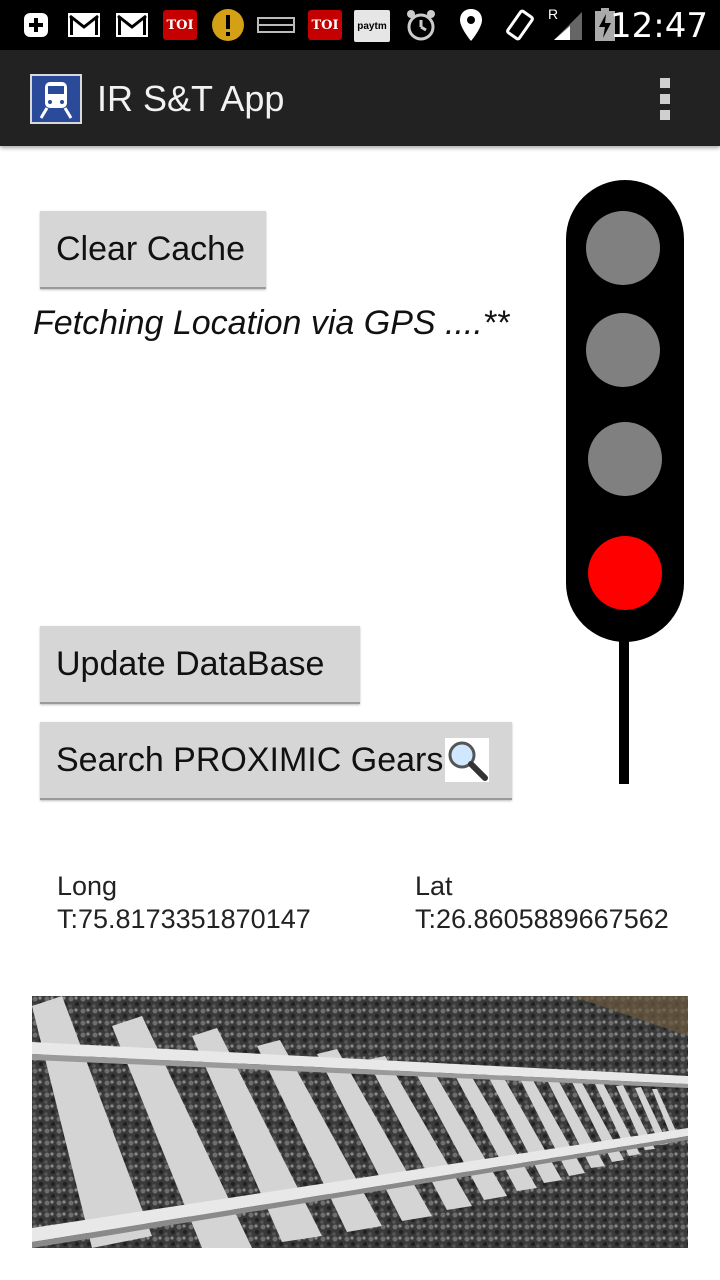  I want to click on app-title: IR S&T App, so click(191, 98).